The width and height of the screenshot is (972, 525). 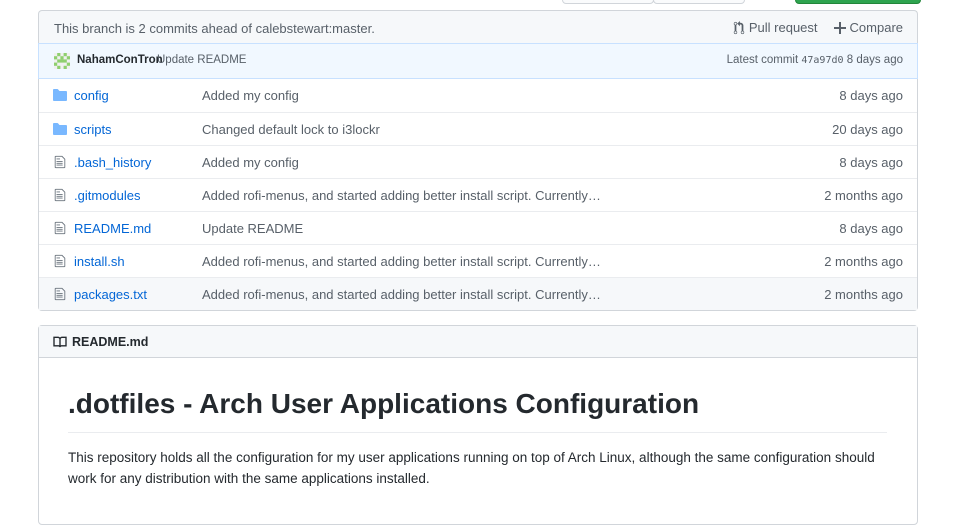 What do you see at coordinates (739, 27) in the screenshot?
I see `pull-request-icon` at bounding box center [739, 27].